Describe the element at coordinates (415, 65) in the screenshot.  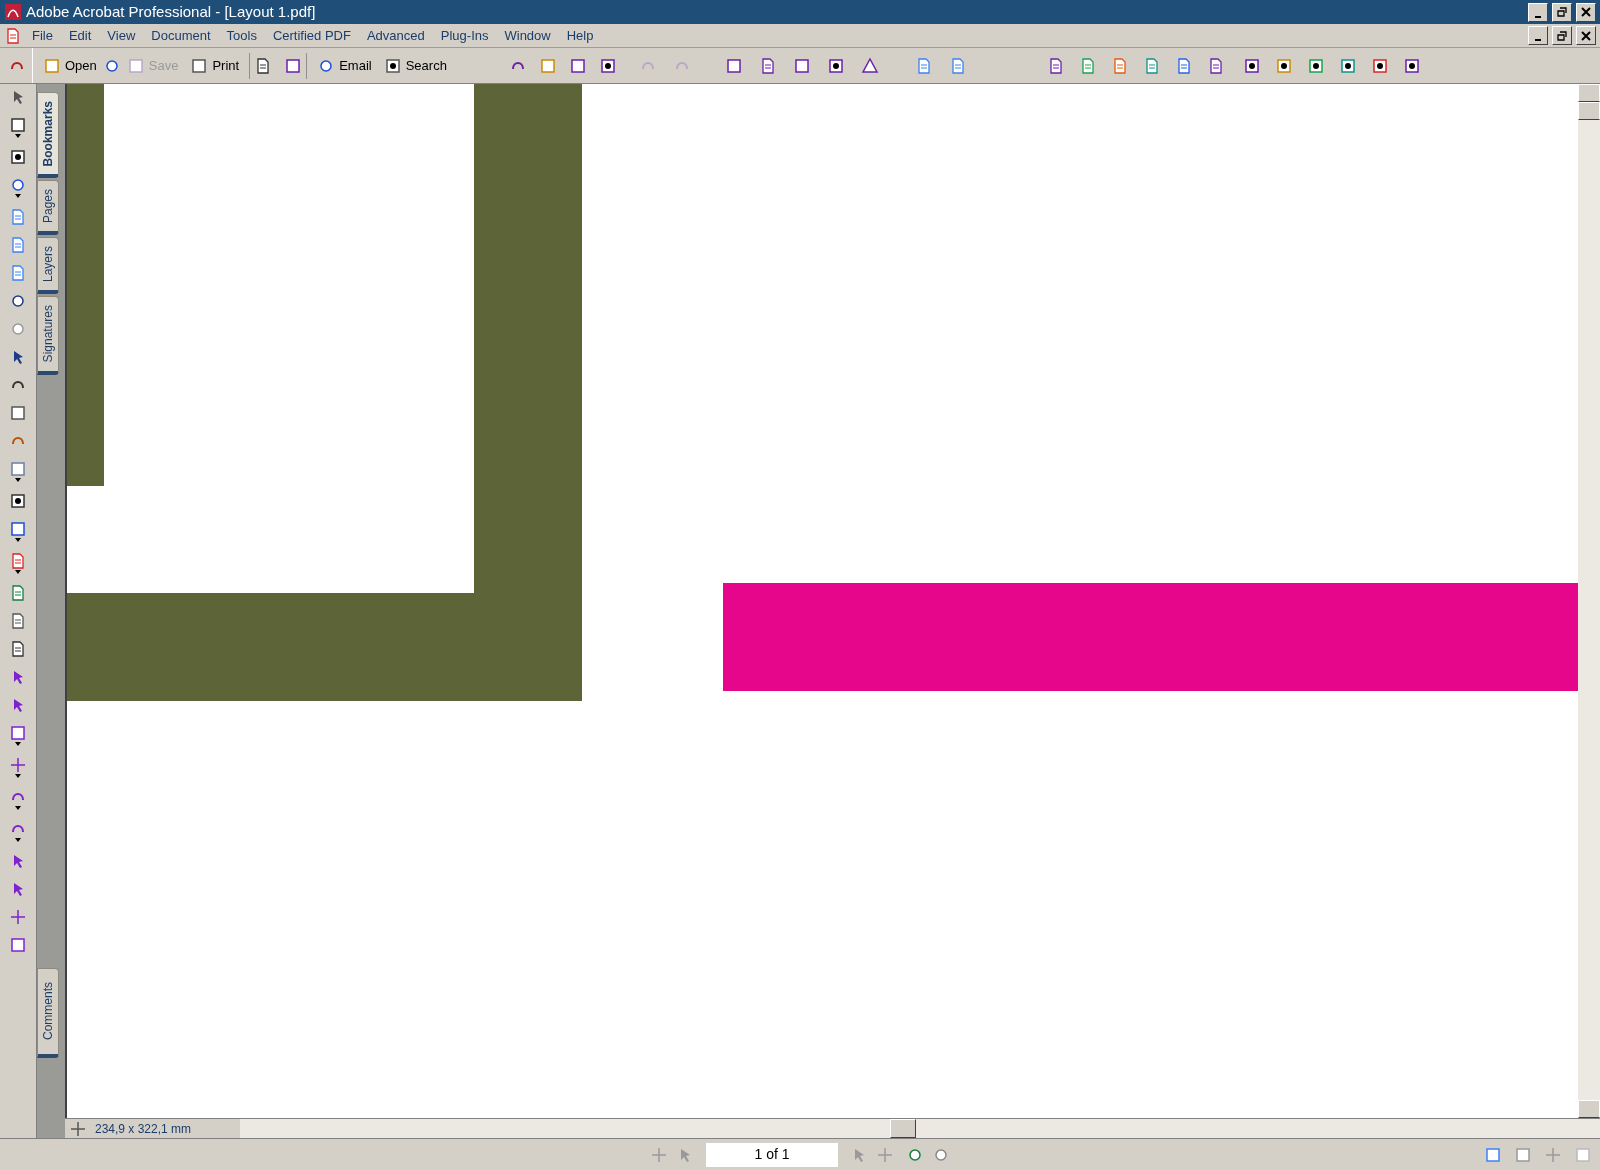
I see `toolbar-button: Search` at that location.